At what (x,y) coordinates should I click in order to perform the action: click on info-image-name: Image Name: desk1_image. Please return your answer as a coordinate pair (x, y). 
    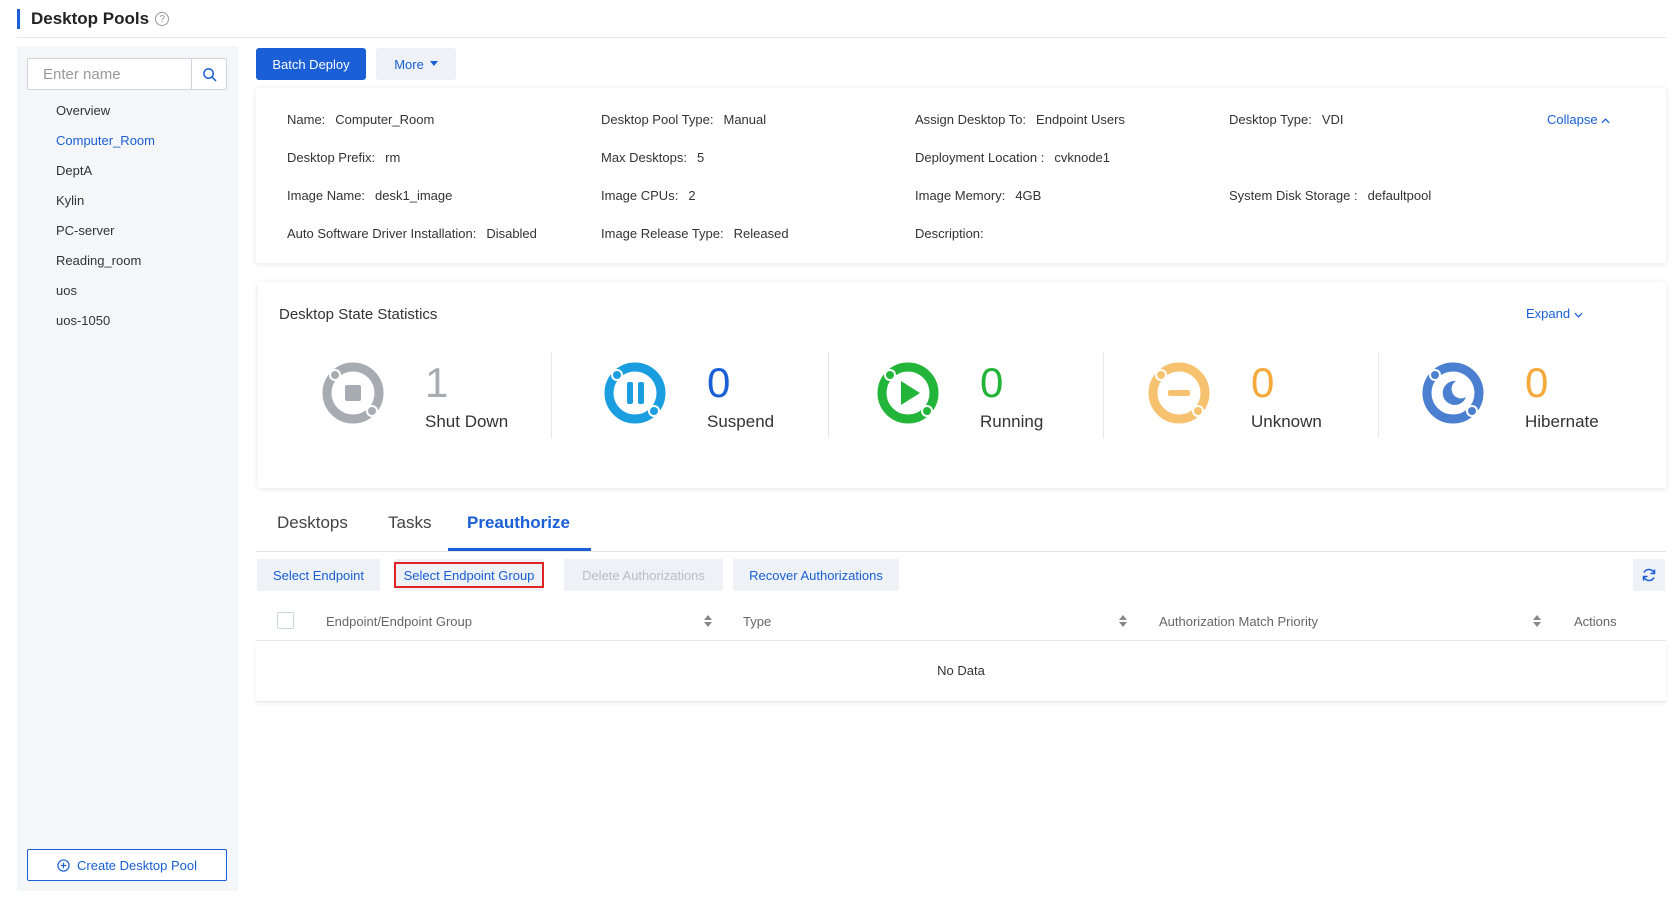
    Looking at the image, I should click on (370, 195).